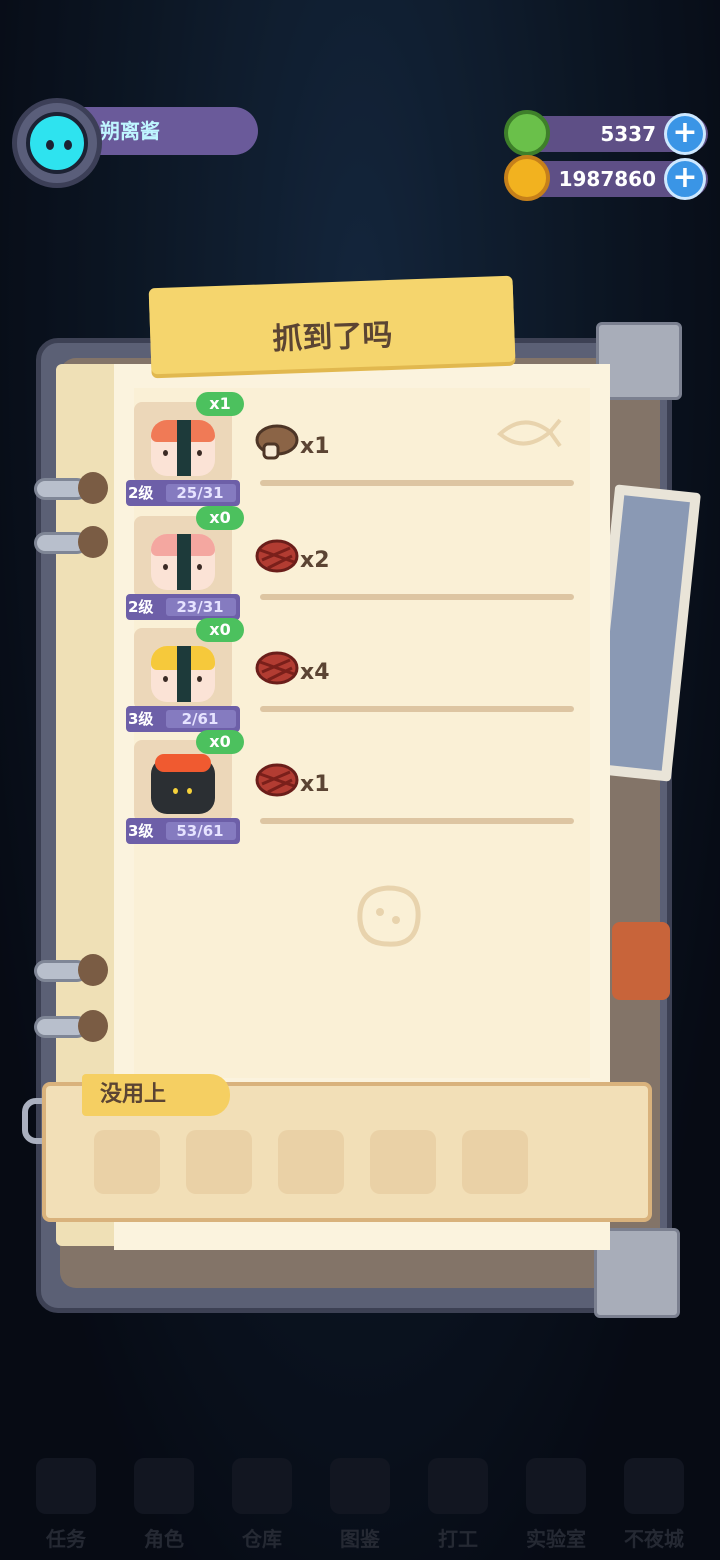 The height and width of the screenshot is (1560, 720). Describe the element at coordinates (183, 448) in the screenshot. I see `salmon-nigiri-icon` at that location.